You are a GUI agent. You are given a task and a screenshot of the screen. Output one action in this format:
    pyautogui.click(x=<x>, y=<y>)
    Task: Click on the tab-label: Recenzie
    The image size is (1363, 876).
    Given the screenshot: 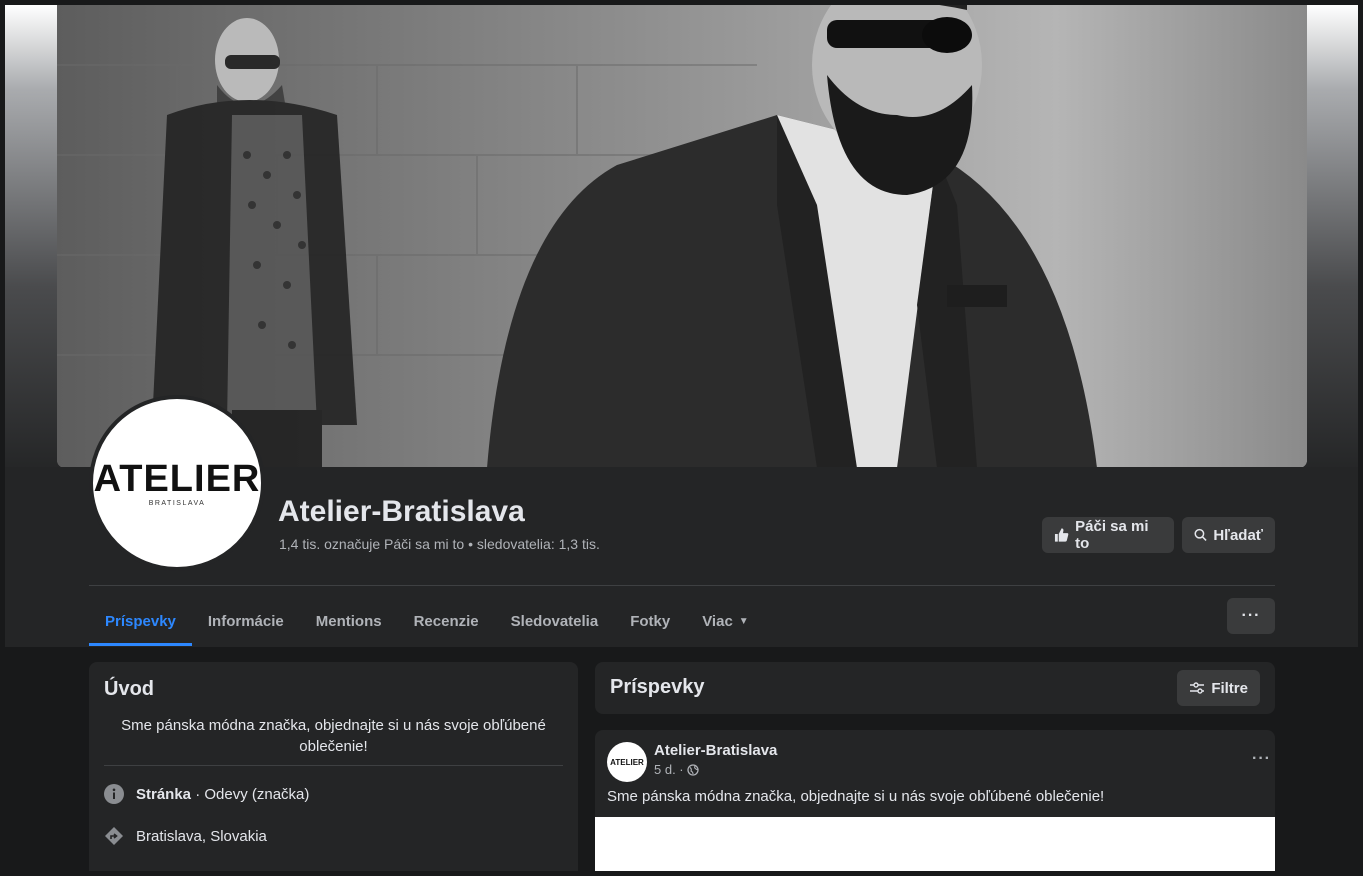 What is the action you would take?
    pyautogui.click(x=446, y=621)
    